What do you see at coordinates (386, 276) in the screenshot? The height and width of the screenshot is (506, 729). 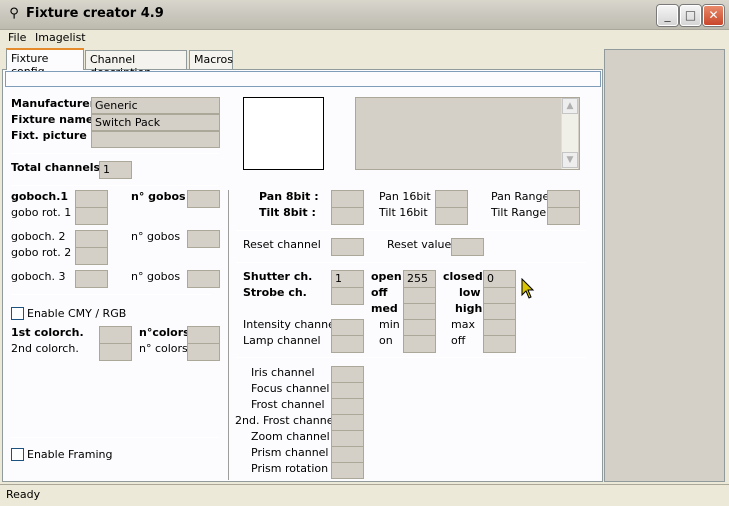 I see `open-label: open` at bounding box center [386, 276].